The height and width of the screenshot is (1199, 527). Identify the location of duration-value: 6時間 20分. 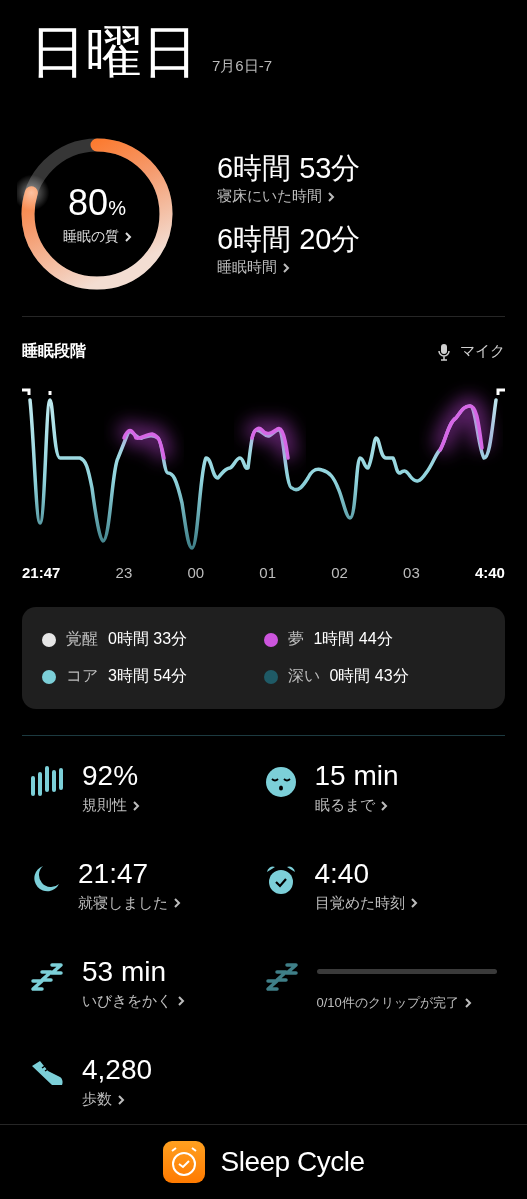
(289, 239).